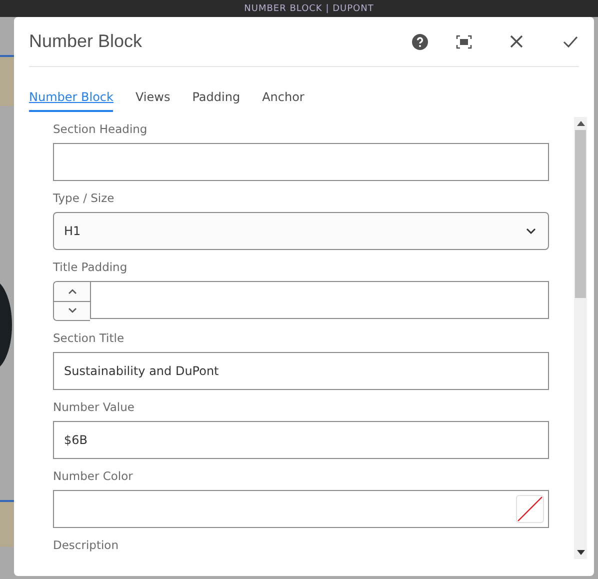 Image resolution: width=598 pixels, height=579 pixels. What do you see at coordinates (309, 9) in the screenshot?
I see `page-title: NUMBER BLOCK | DUPONT` at bounding box center [309, 9].